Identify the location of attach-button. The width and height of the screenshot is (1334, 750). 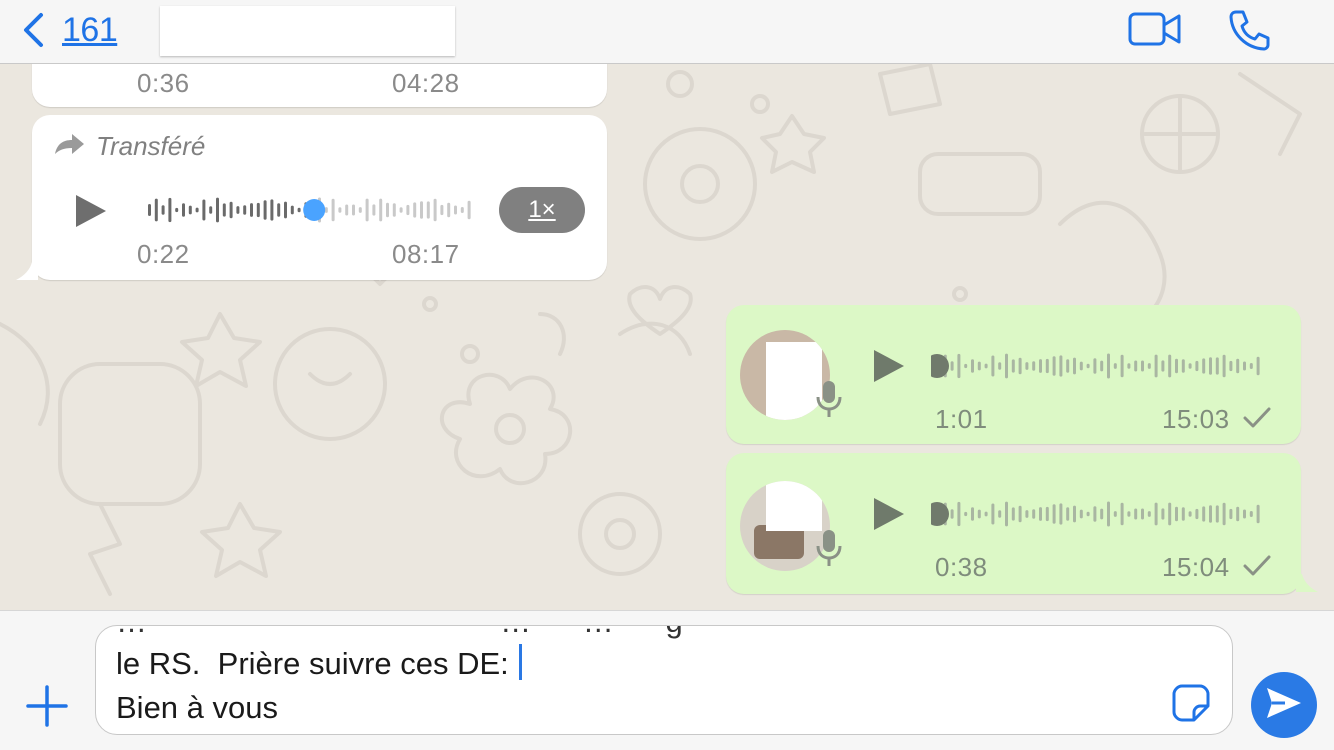
(47, 708).